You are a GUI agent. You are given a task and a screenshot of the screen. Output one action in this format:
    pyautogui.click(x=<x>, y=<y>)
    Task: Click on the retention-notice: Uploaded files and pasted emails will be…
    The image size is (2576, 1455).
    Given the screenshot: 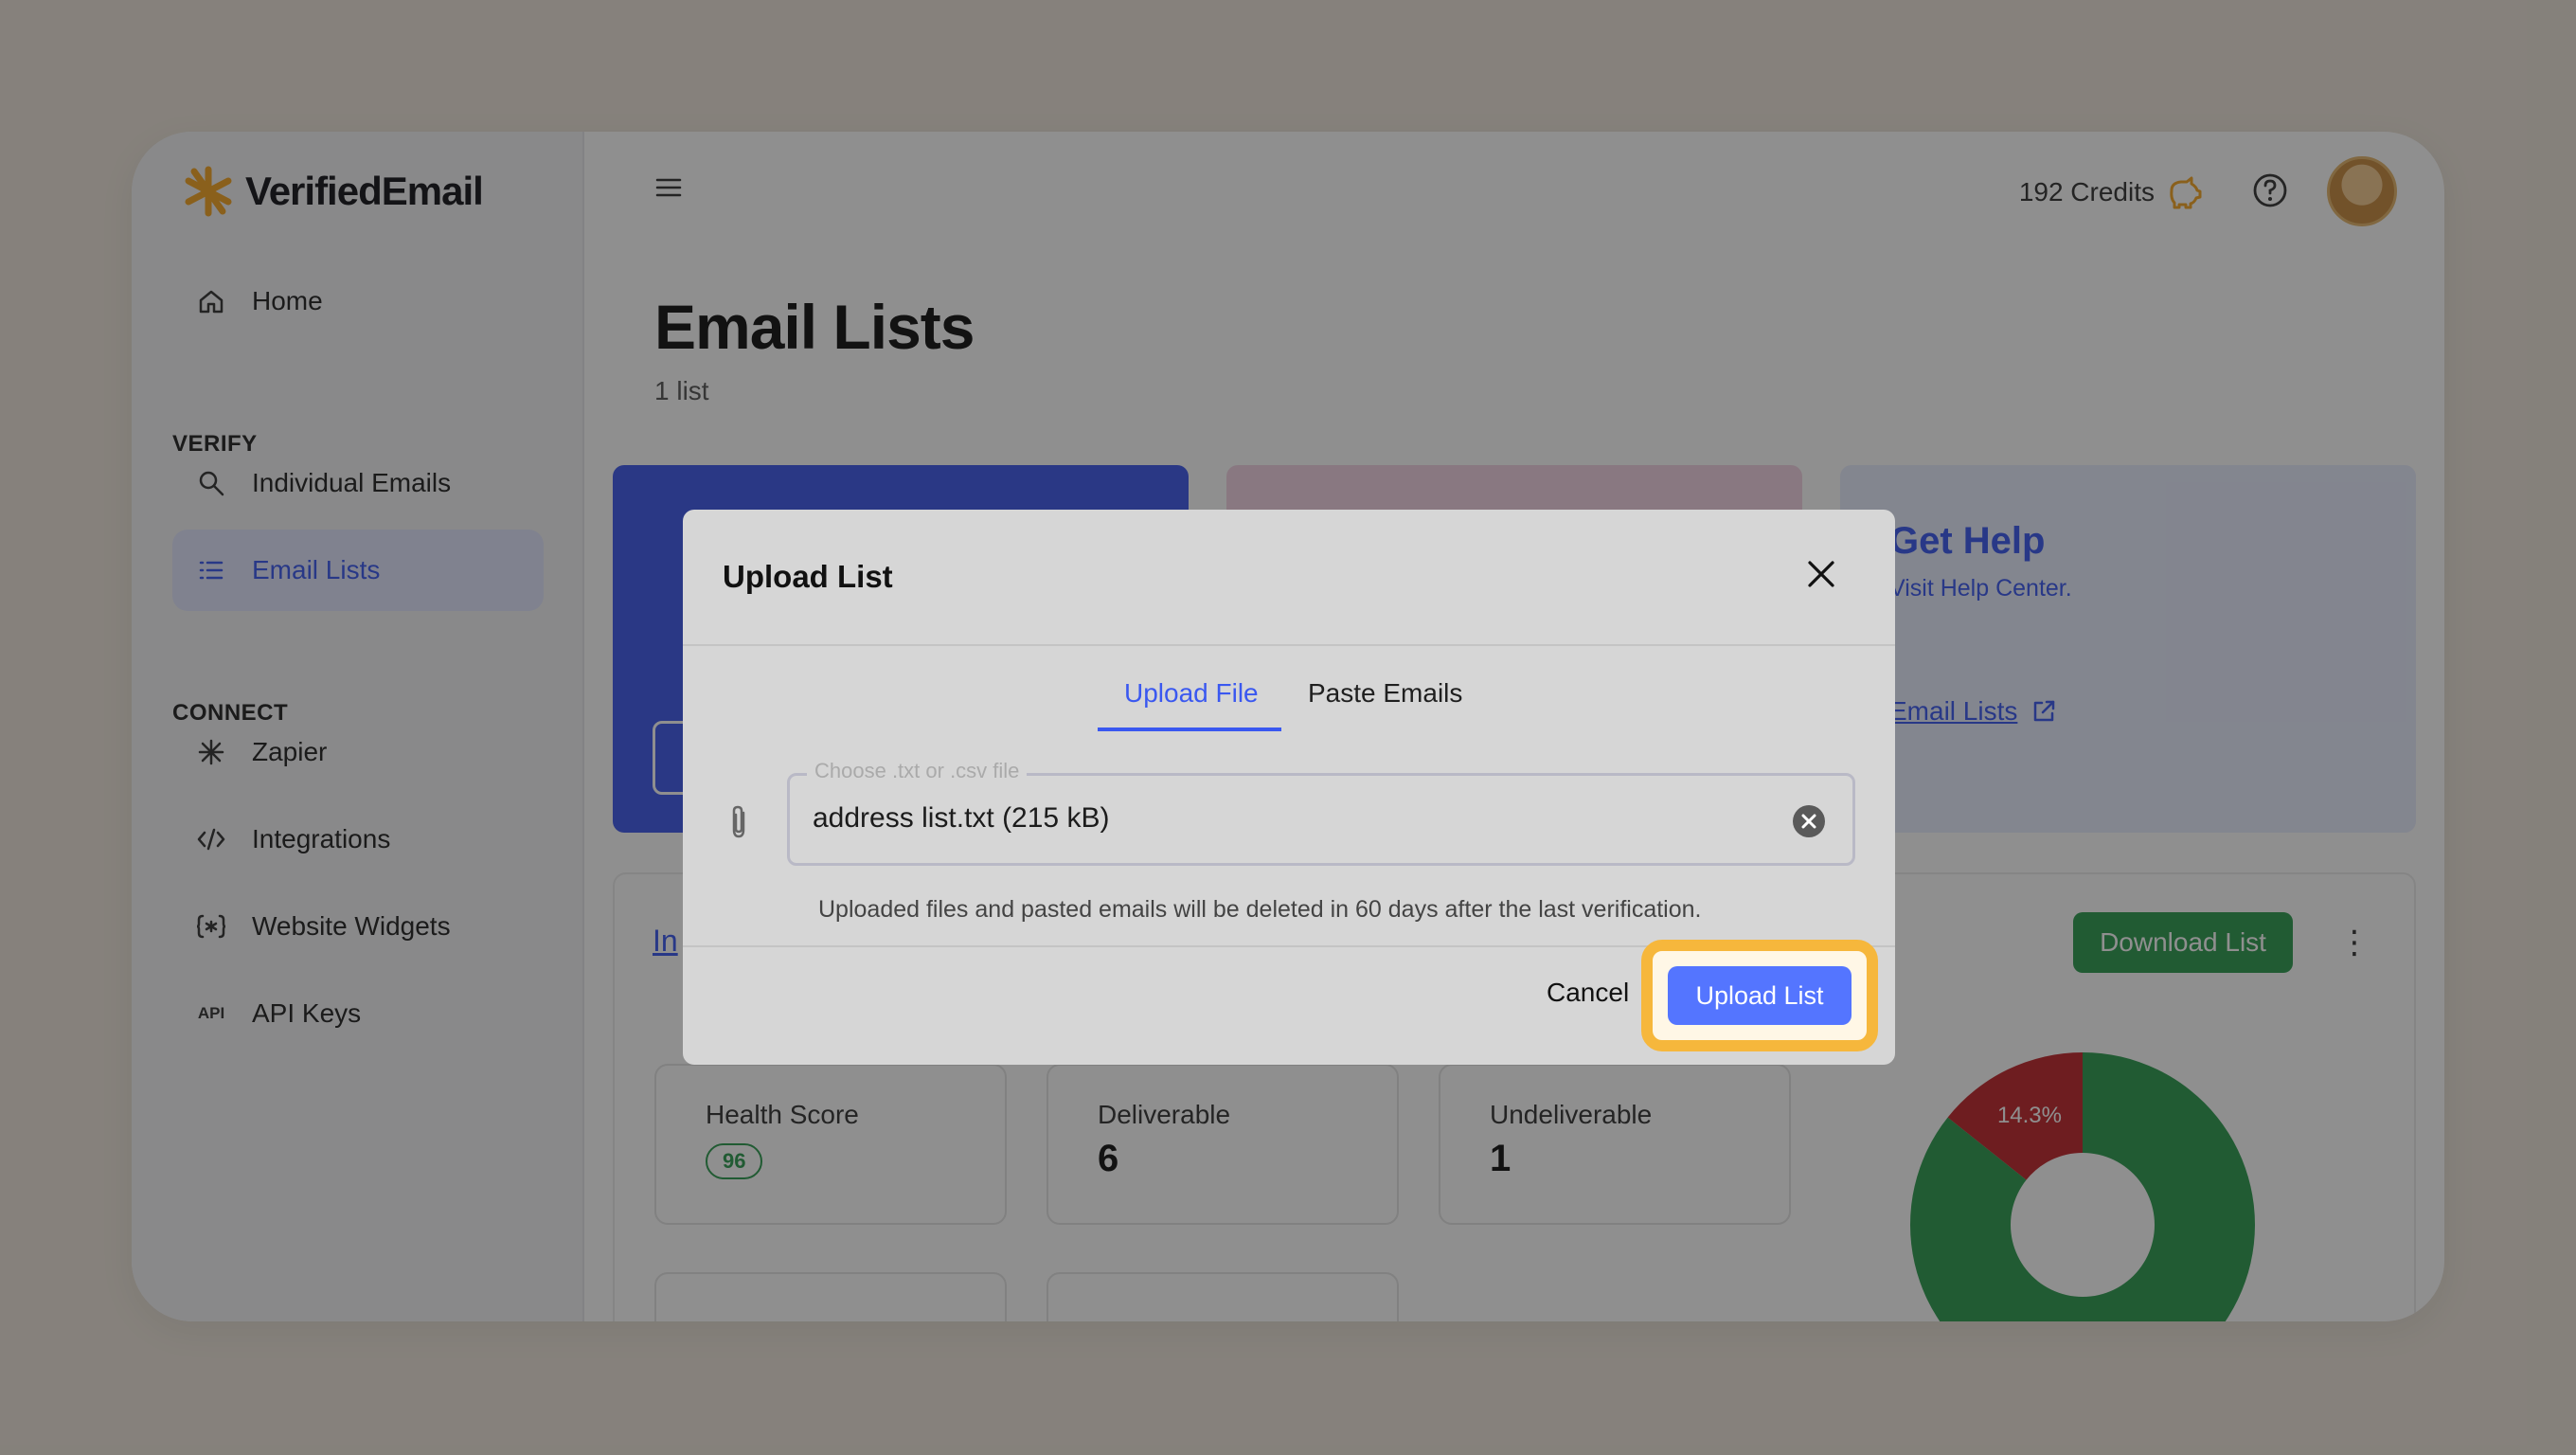 What is the action you would take?
    pyautogui.click(x=1260, y=909)
    